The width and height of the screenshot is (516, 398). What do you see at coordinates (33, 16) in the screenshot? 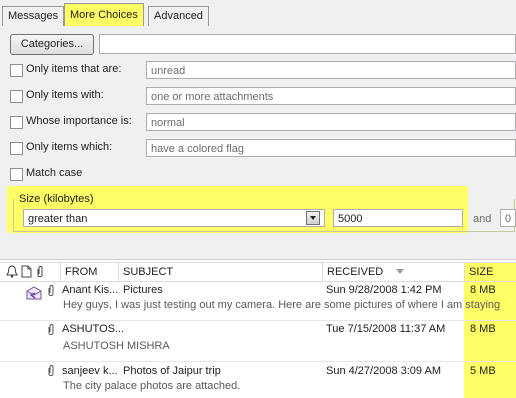
I see `tab-messages: Messages` at bounding box center [33, 16].